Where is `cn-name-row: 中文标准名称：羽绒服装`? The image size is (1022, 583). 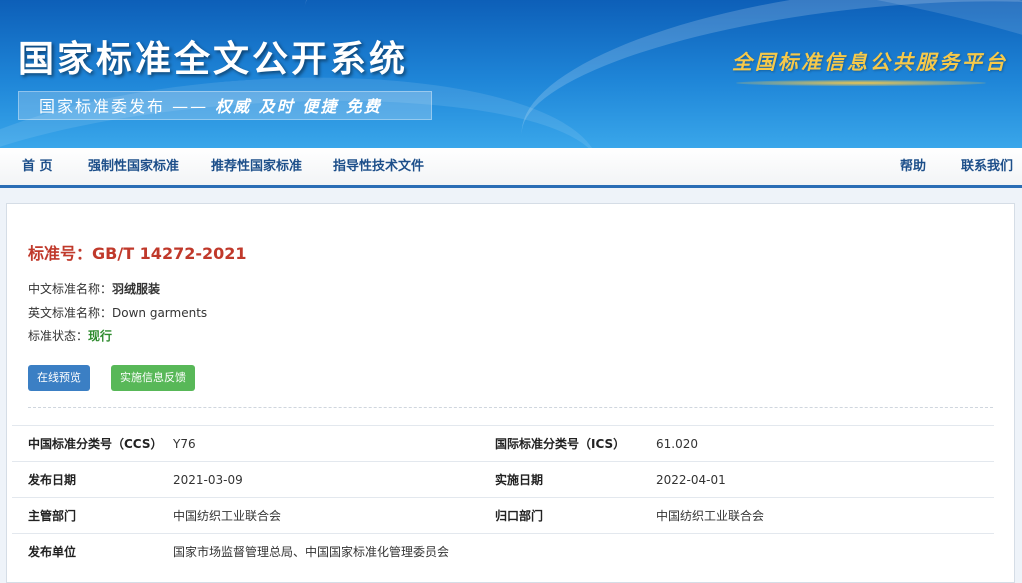 cn-name-row: 中文标准名称：羽绒服装 is located at coordinates (94, 288).